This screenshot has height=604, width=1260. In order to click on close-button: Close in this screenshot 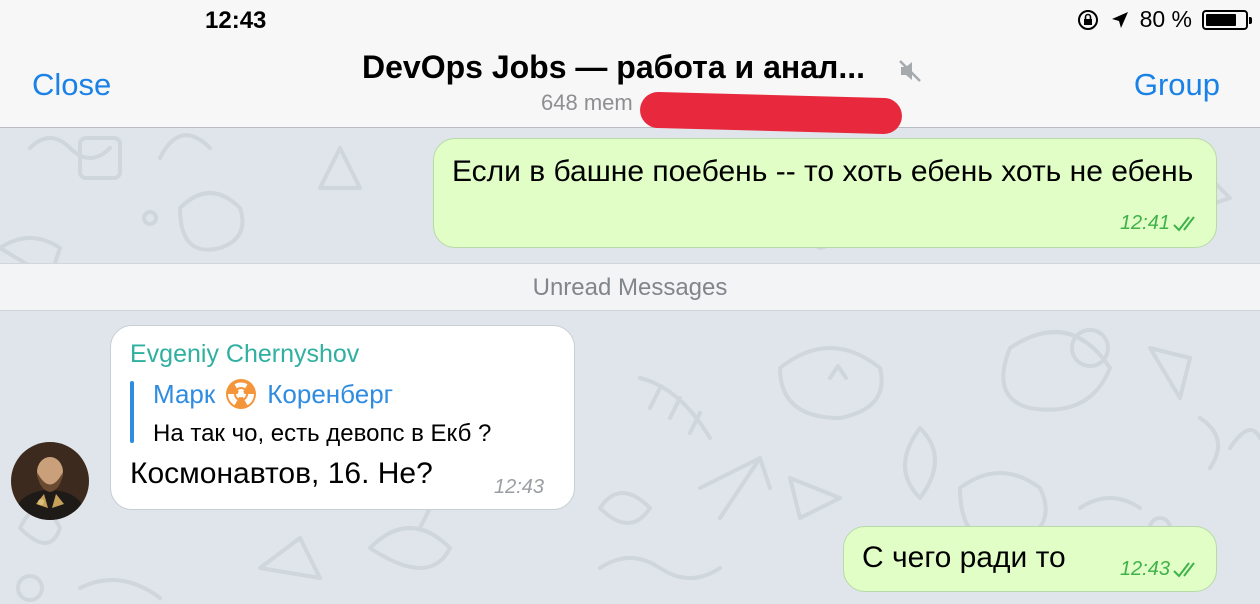, I will do `click(71, 85)`.